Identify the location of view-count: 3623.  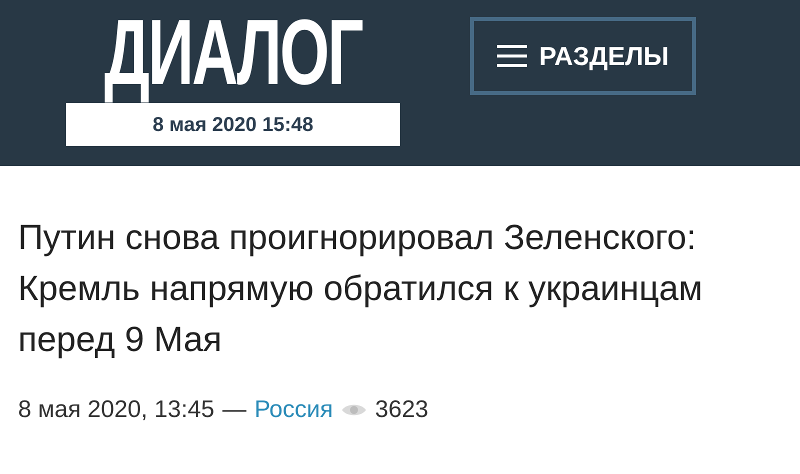
(401, 410).